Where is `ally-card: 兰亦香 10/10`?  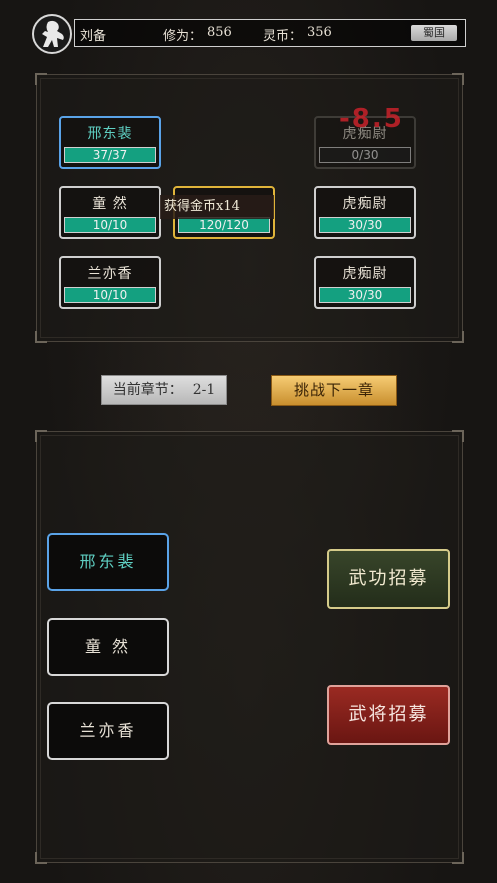
ally-card: 兰亦香 10/10 is located at coordinates (110, 282).